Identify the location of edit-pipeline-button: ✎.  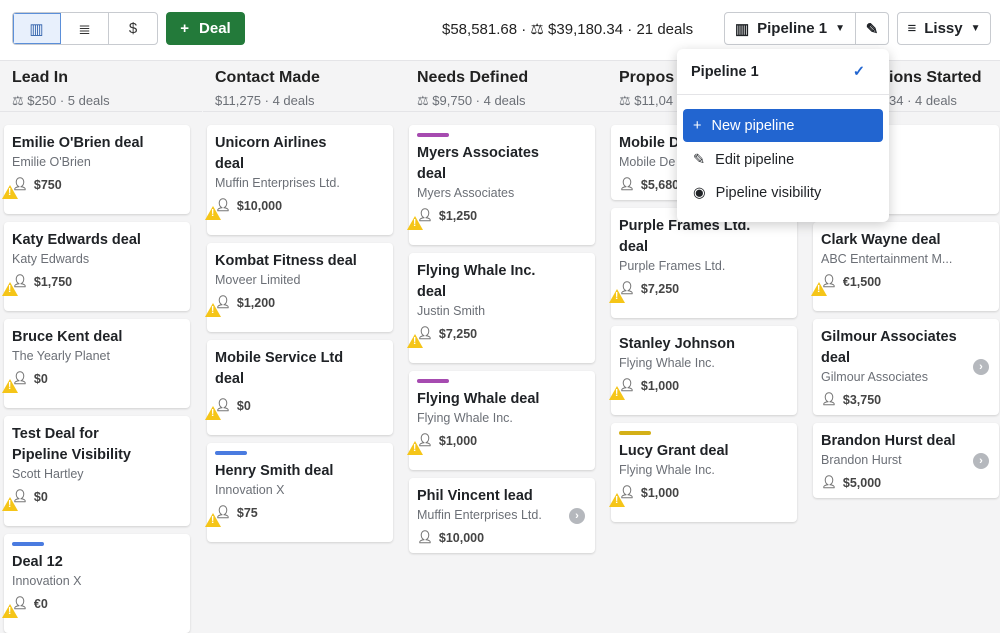
(872, 28).